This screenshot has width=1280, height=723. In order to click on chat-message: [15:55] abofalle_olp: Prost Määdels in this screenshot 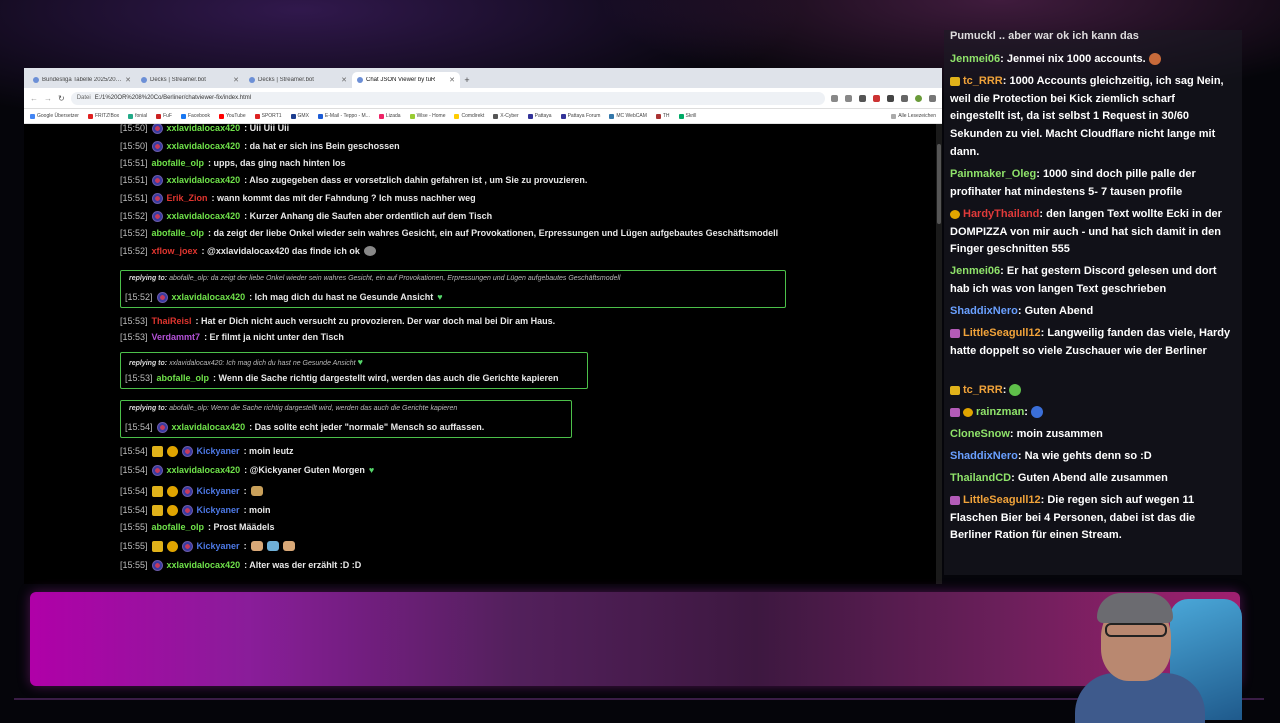, I will do `click(197, 527)`.